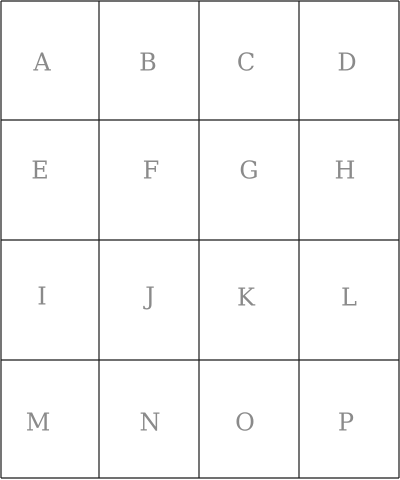  Describe the element at coordinates (246, 63) in the screenshot. I see `cell-label-c: C` at that location.